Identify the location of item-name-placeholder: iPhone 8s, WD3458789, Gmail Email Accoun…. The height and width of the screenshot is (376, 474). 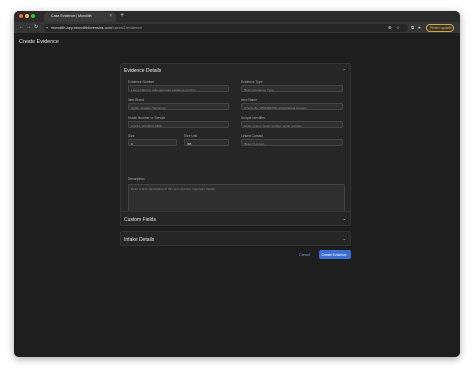
(277, 107).